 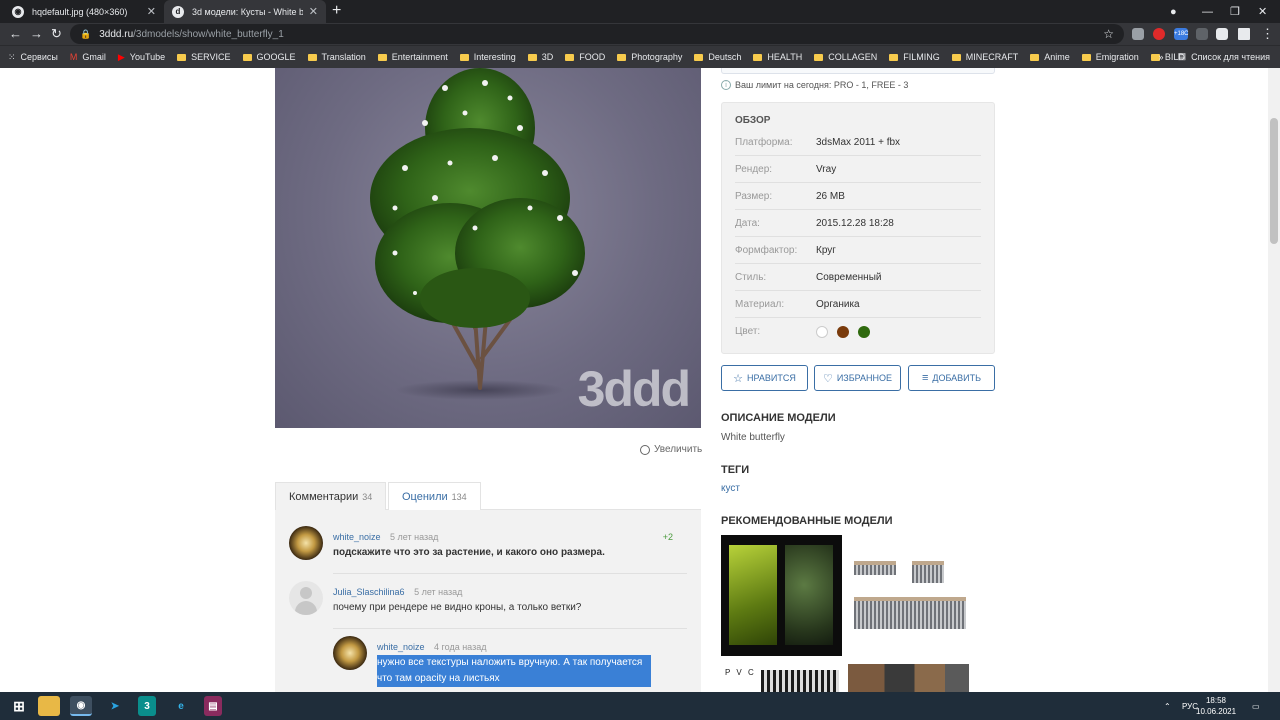 What do you see at coordinates (826, 250) in the screenshot?
I see `row-value: Круг` at bounding box center [826, 250].